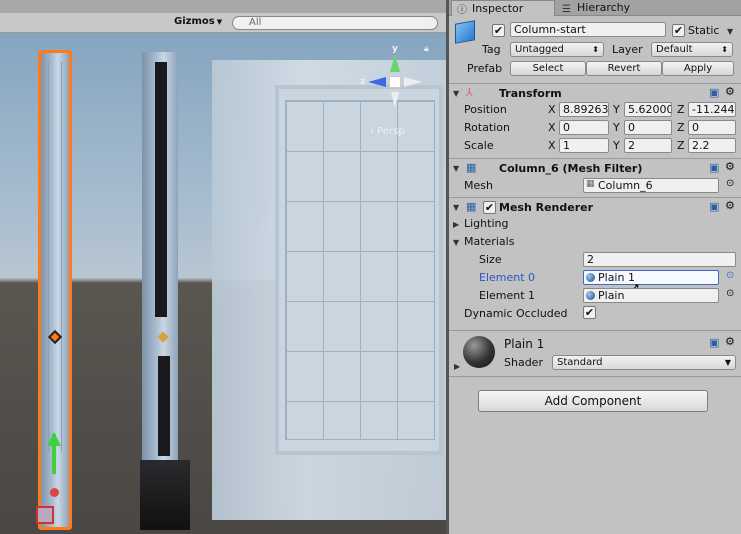  I want to click on static-label: Static, so click(704, 30).